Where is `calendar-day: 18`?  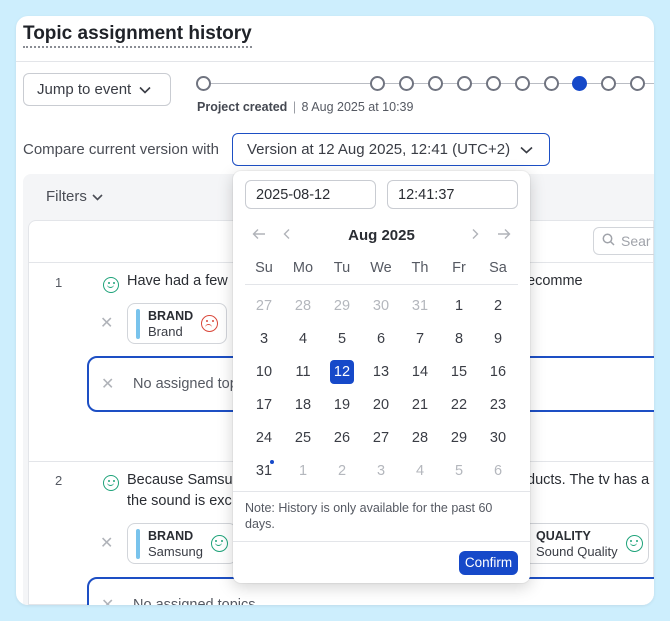
calendar-day: 18 is located at coordinates (303, 405).